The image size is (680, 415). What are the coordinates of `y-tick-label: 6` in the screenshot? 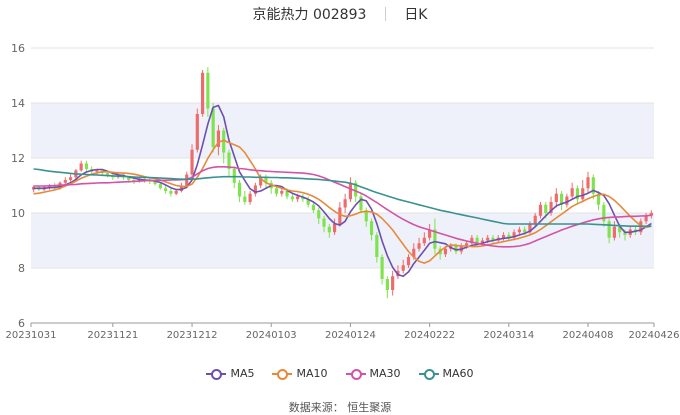 It's located at (21, 323).